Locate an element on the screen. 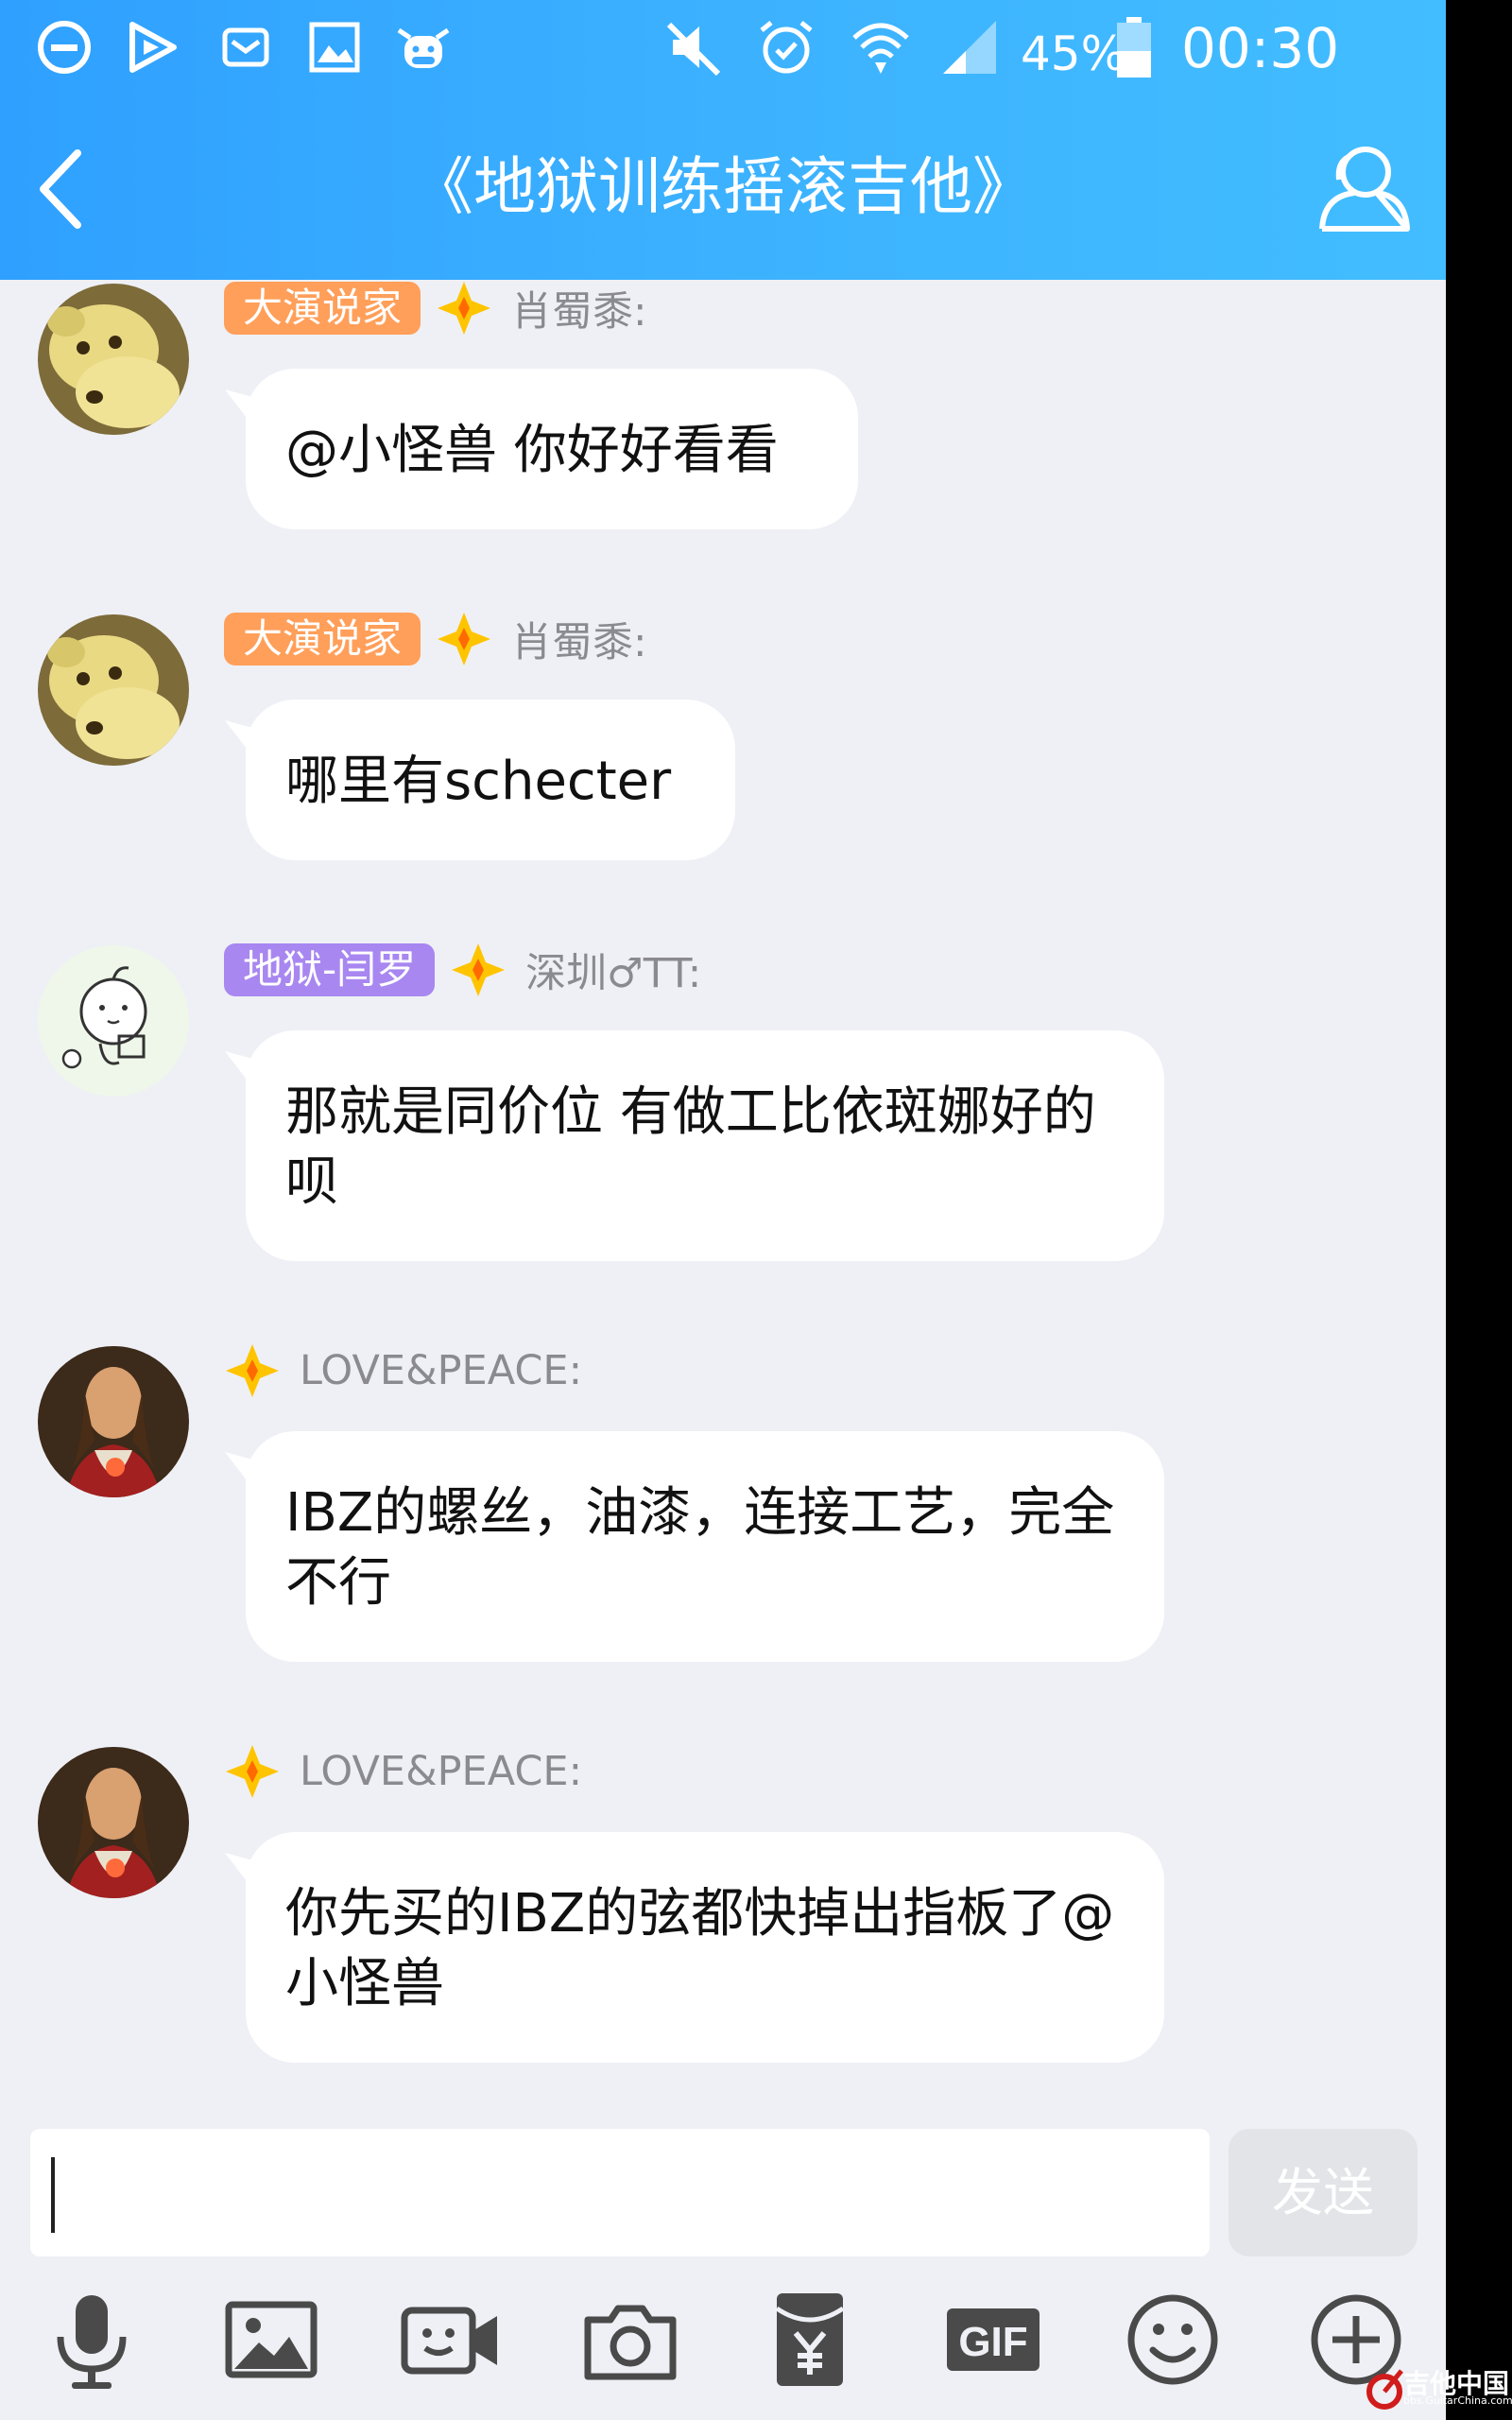 The image size is (1512, 2420). microphone-icon is located at coordinates (92, 2340).